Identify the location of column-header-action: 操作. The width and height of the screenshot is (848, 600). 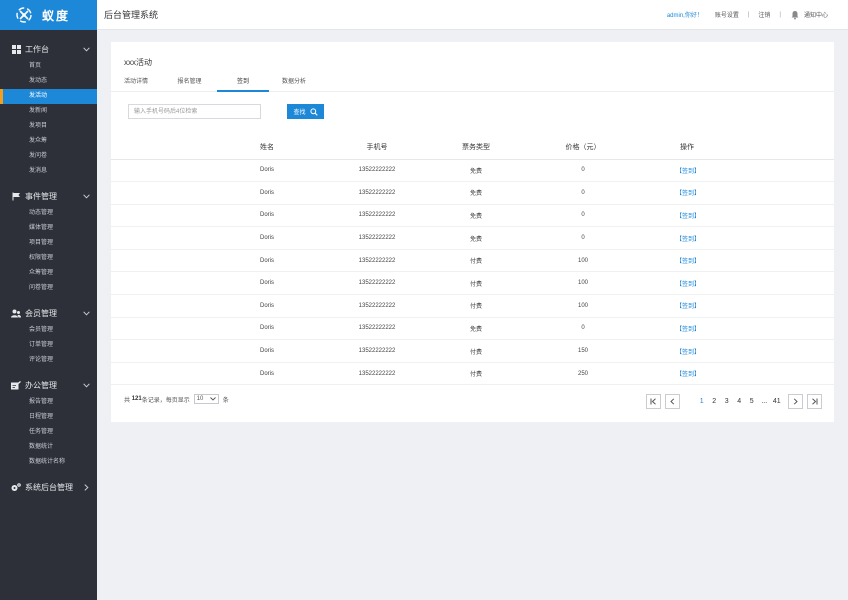
(739, 148).